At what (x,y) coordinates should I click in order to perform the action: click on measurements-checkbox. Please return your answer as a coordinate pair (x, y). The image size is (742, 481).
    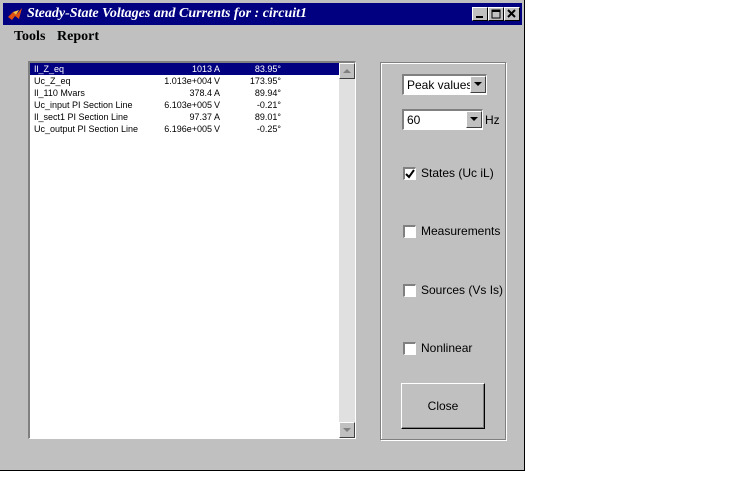
    Looking at the image, I should click on (409, 231).